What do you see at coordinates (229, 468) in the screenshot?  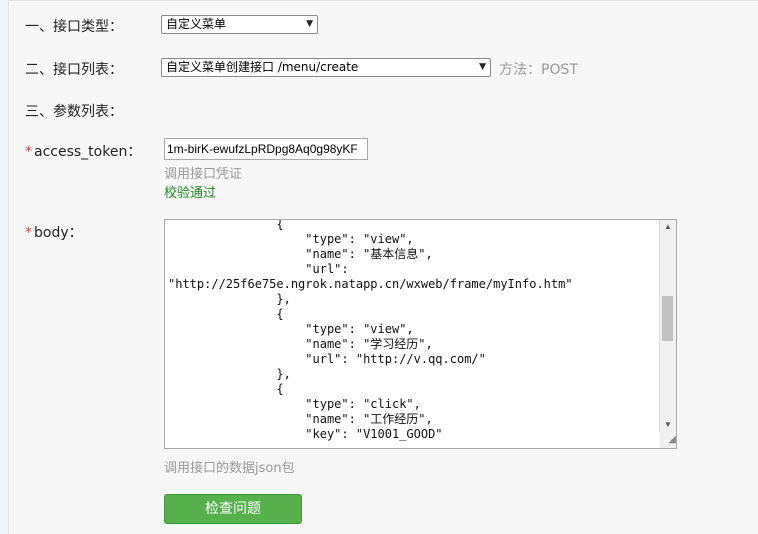 I see `body-hint: 调用接口的数据json包` at bounding box center [229, 468].